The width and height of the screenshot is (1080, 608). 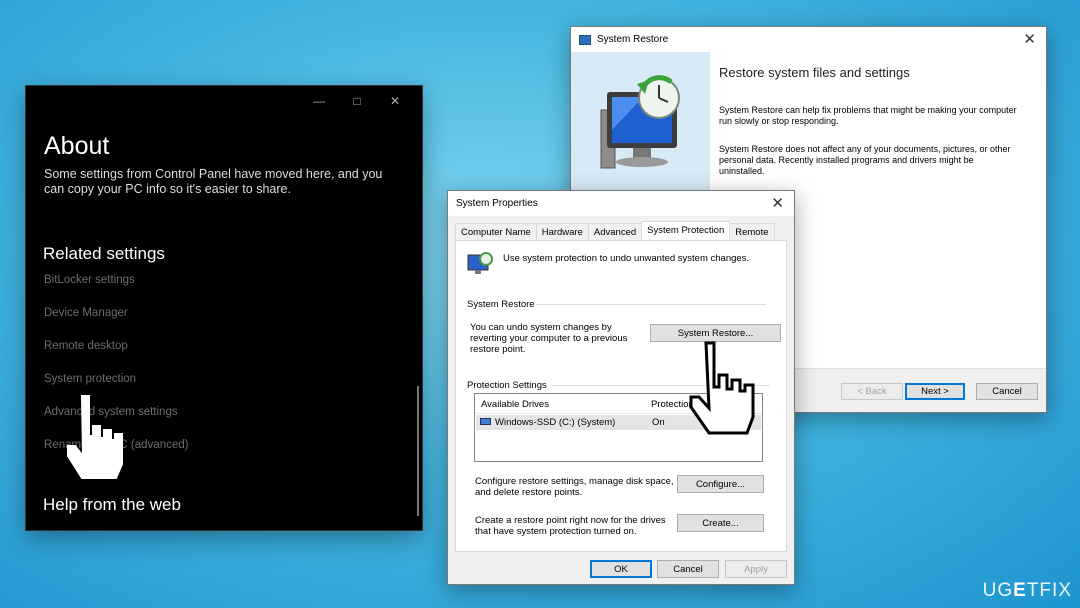 I want to click on next-button: Next >, so click(x=935, y=391).